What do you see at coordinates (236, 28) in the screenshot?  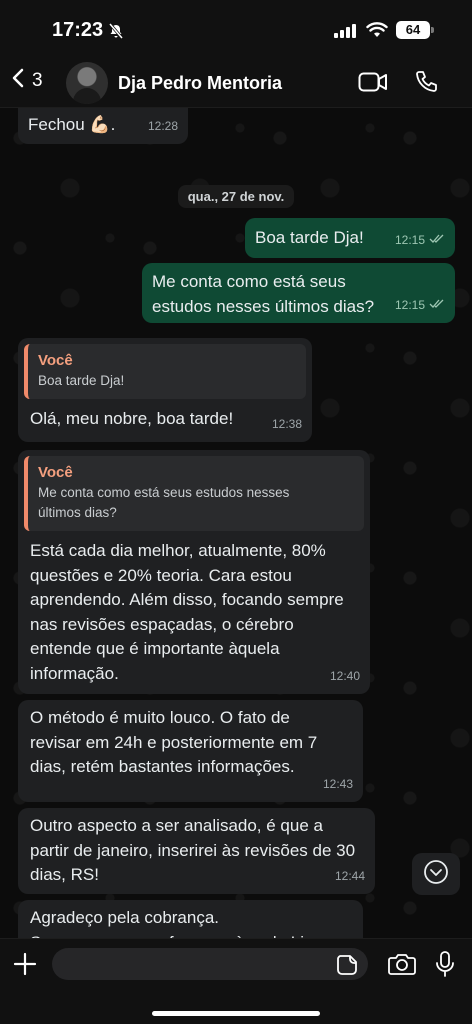 I see `status-bar: 17:23 64` at bounding box center [236, 28].